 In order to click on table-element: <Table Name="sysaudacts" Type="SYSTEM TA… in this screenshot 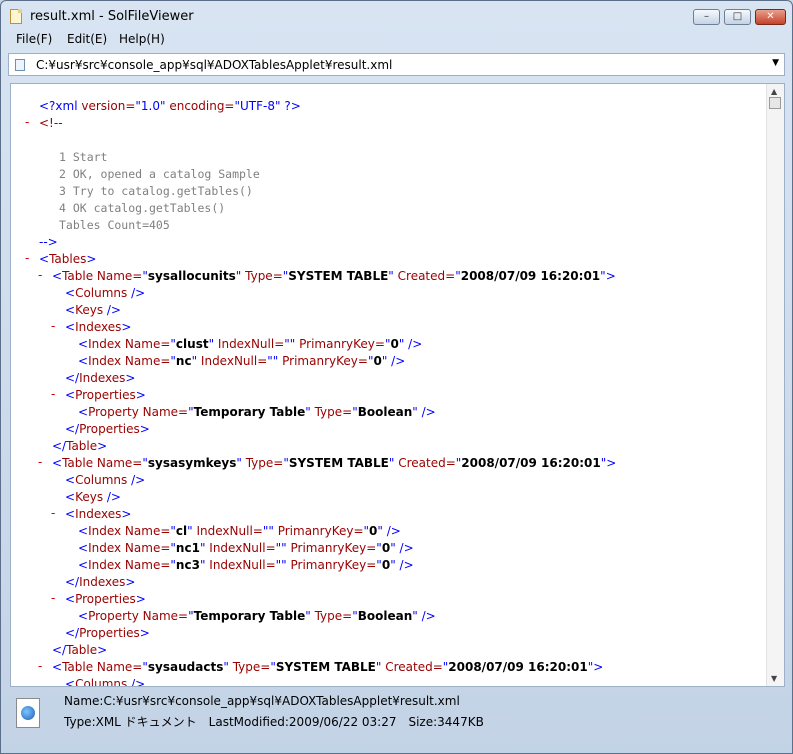, I will do `click(327, 667)`.